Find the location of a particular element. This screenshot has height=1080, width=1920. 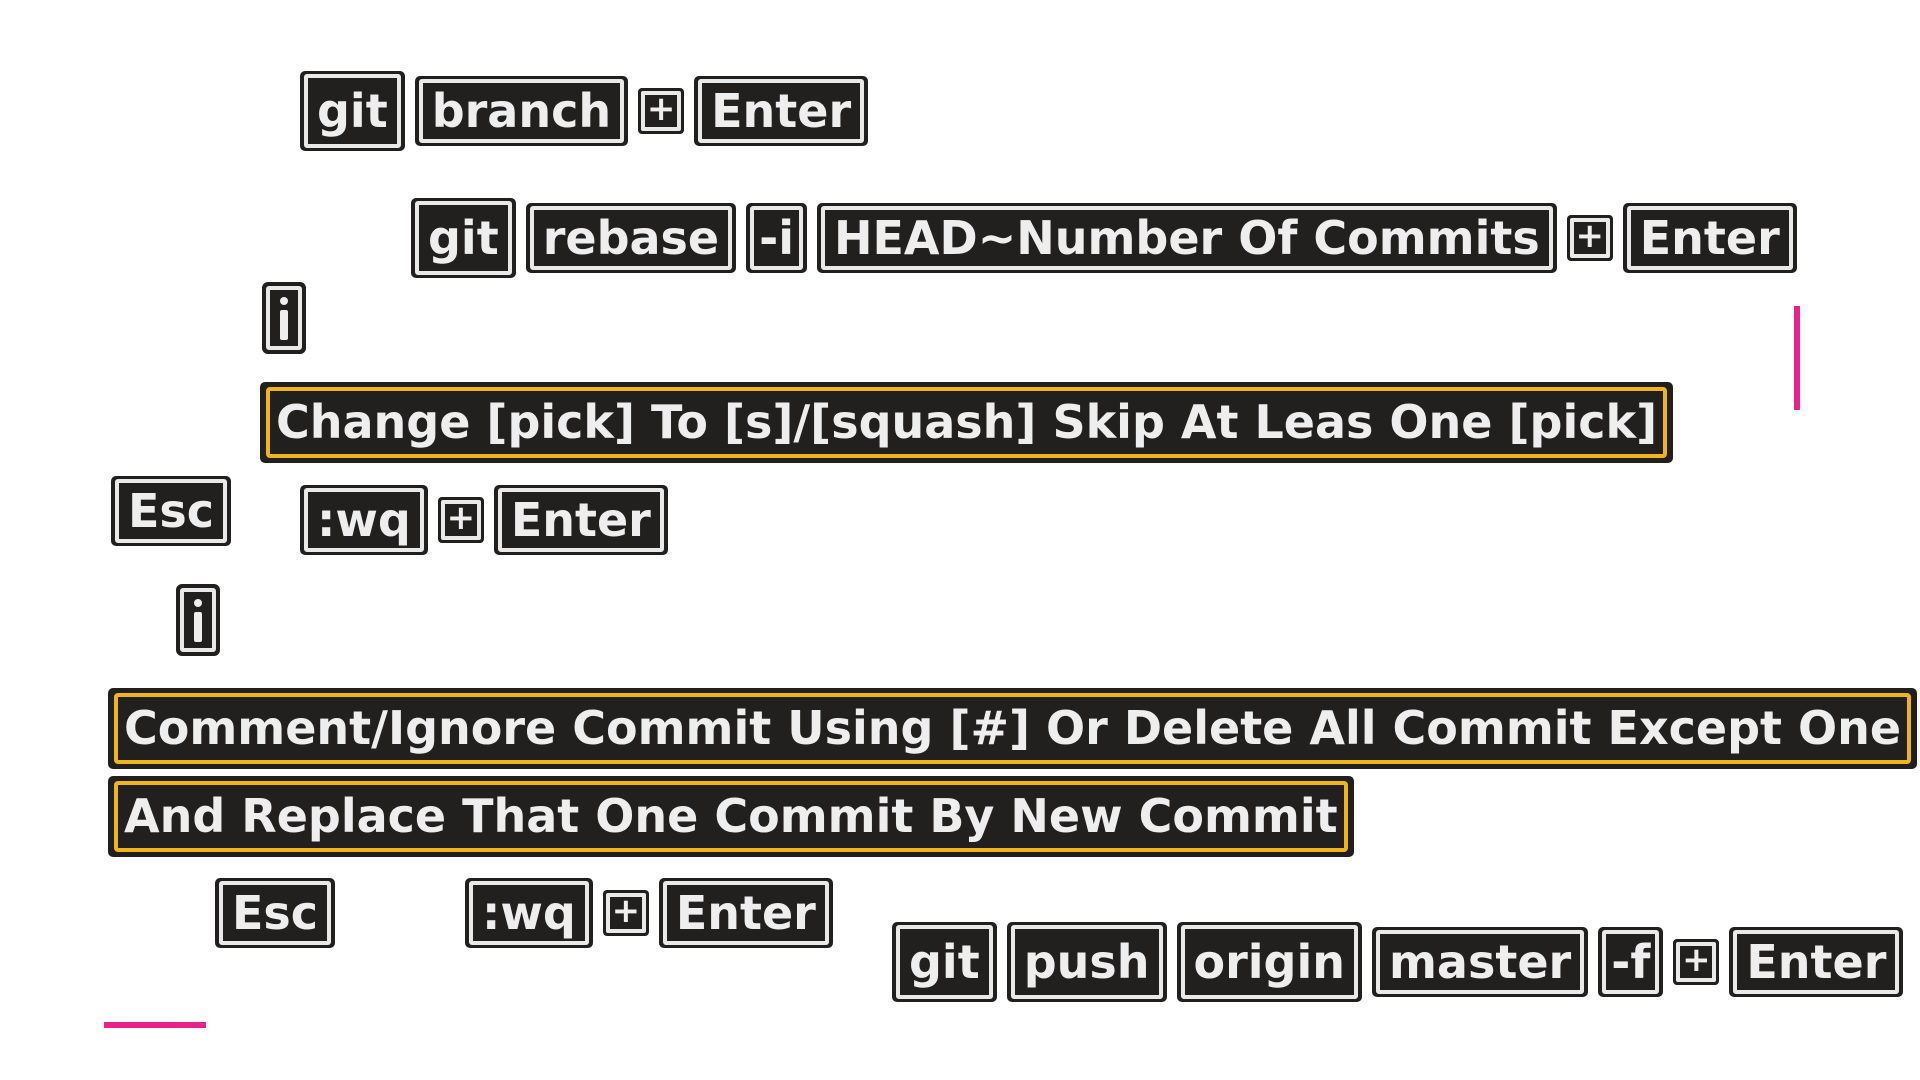

key-rebase: rebase is located at coordinates (631, 238).